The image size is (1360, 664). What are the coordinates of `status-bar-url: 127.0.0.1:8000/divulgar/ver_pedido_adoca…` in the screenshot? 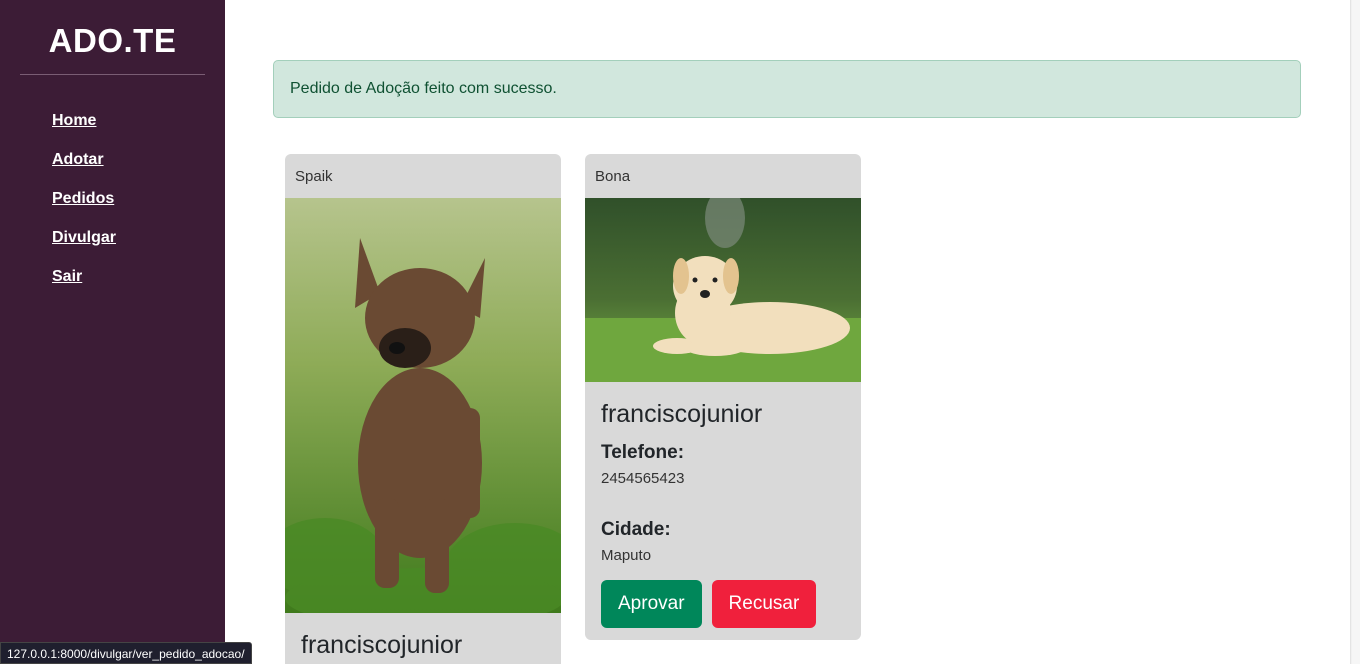 It's located at (126, 653).